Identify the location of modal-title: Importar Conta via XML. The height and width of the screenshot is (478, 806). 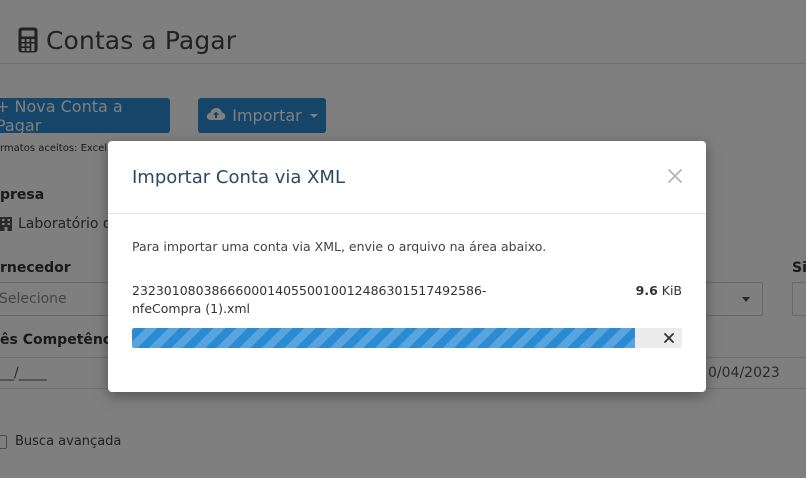
(238, 177).